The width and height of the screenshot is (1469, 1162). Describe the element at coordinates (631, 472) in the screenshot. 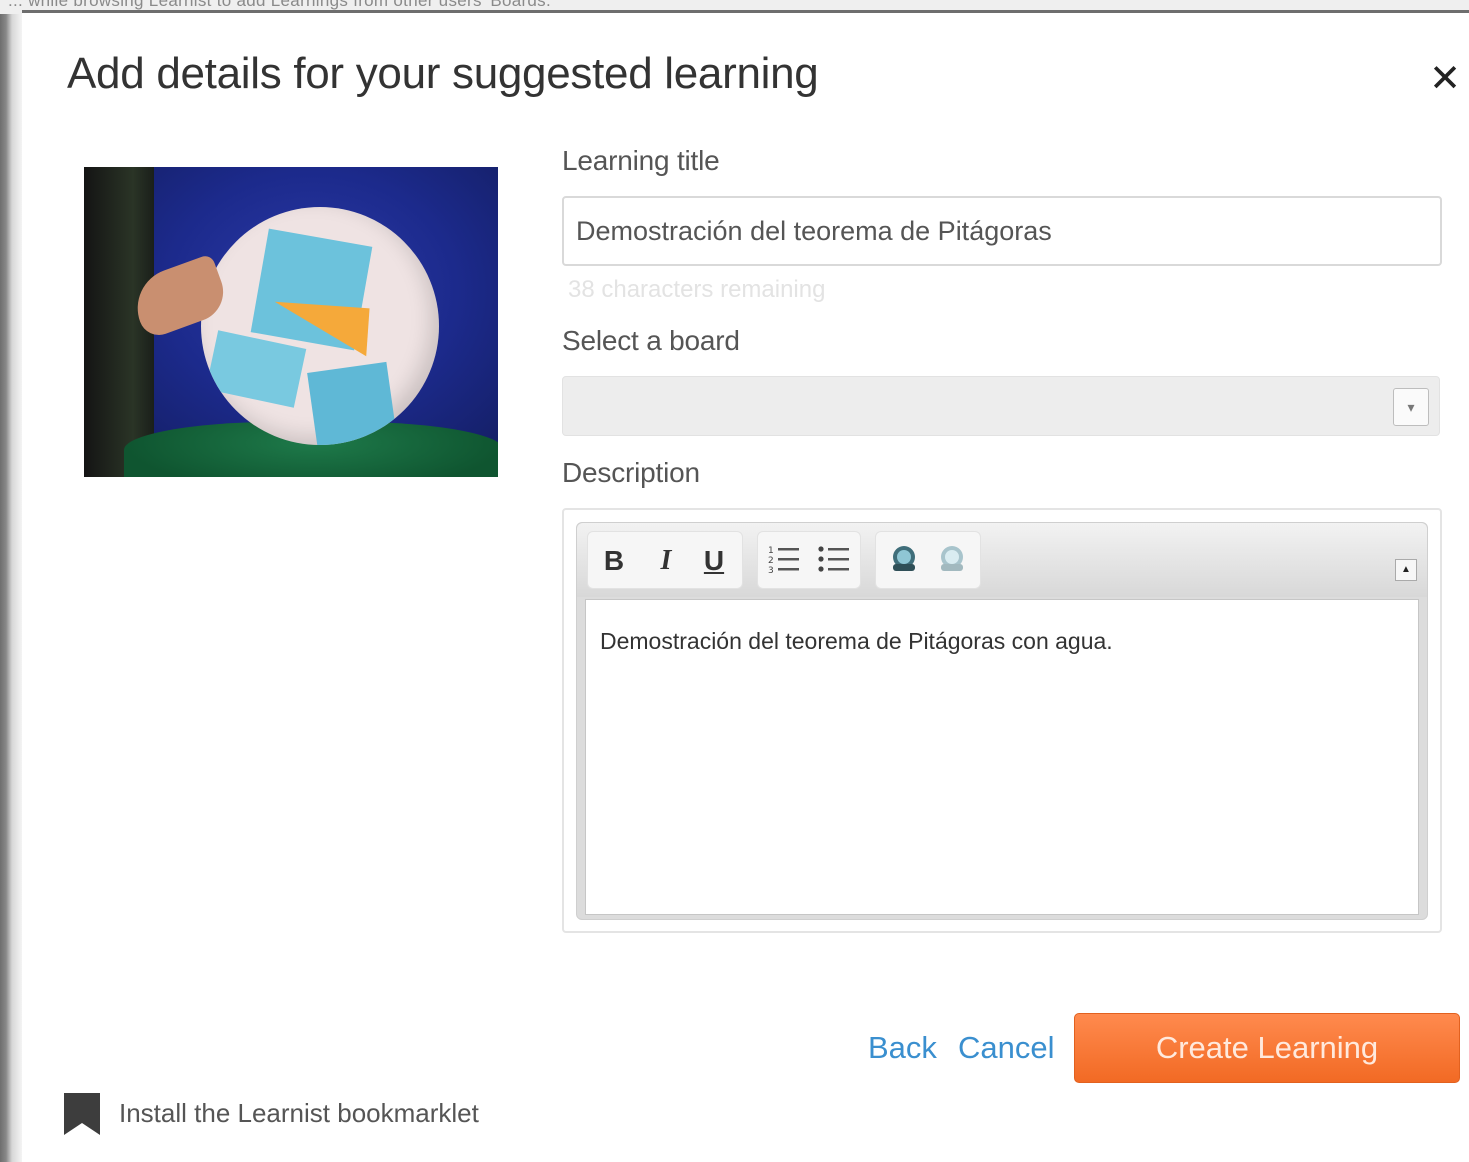

I see `description-label: Description` at that location.